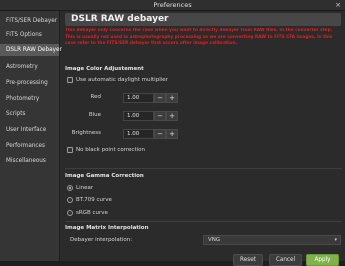 Image resolution: width=345 pixels, height=266 pixels. Describe the element at coordinates (29, 21) in the screenshot. I see `sidebar-item-fits-ser-debayer: FITS/SER Debayer` at that location.